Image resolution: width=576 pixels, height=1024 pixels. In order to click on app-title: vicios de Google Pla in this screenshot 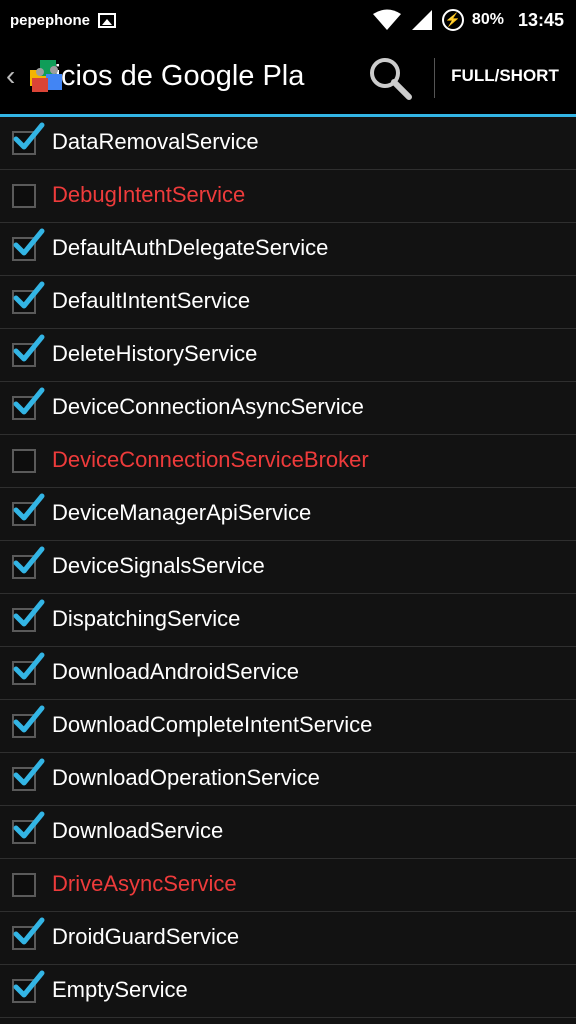, I will do `click(172, 76)`.